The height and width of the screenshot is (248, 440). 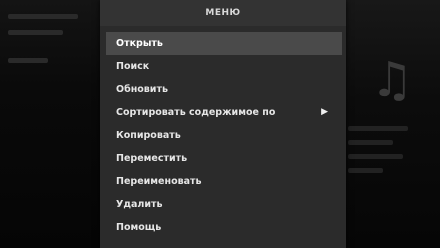 What do you see at coordinates (224, 158) in the screenshot?
I see `menu-item-move: Переместить` at bounding box center [224, 158].